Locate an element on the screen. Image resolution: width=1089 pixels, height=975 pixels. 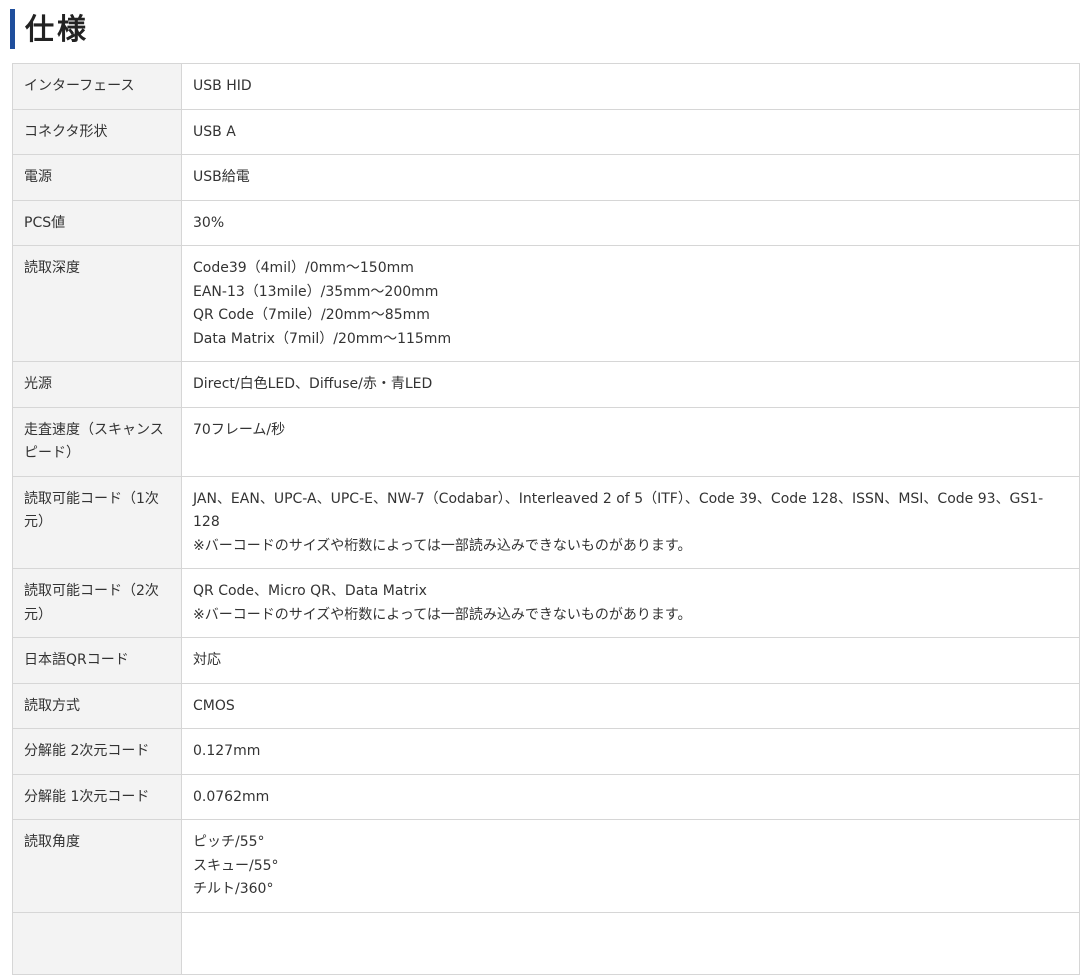
spec-value-line: 30% is located at coordinates (209, 222).